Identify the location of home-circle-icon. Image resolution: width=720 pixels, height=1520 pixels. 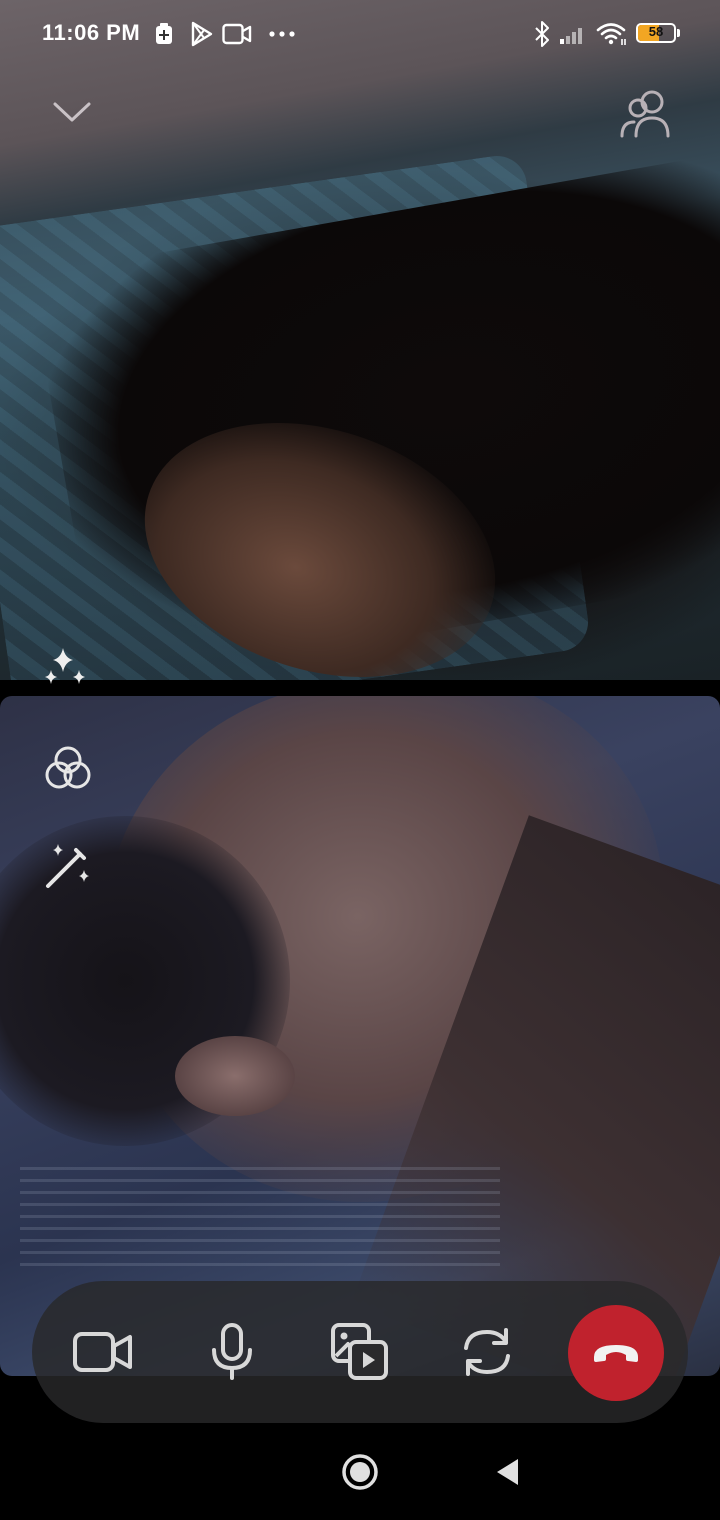
(360, 1472).